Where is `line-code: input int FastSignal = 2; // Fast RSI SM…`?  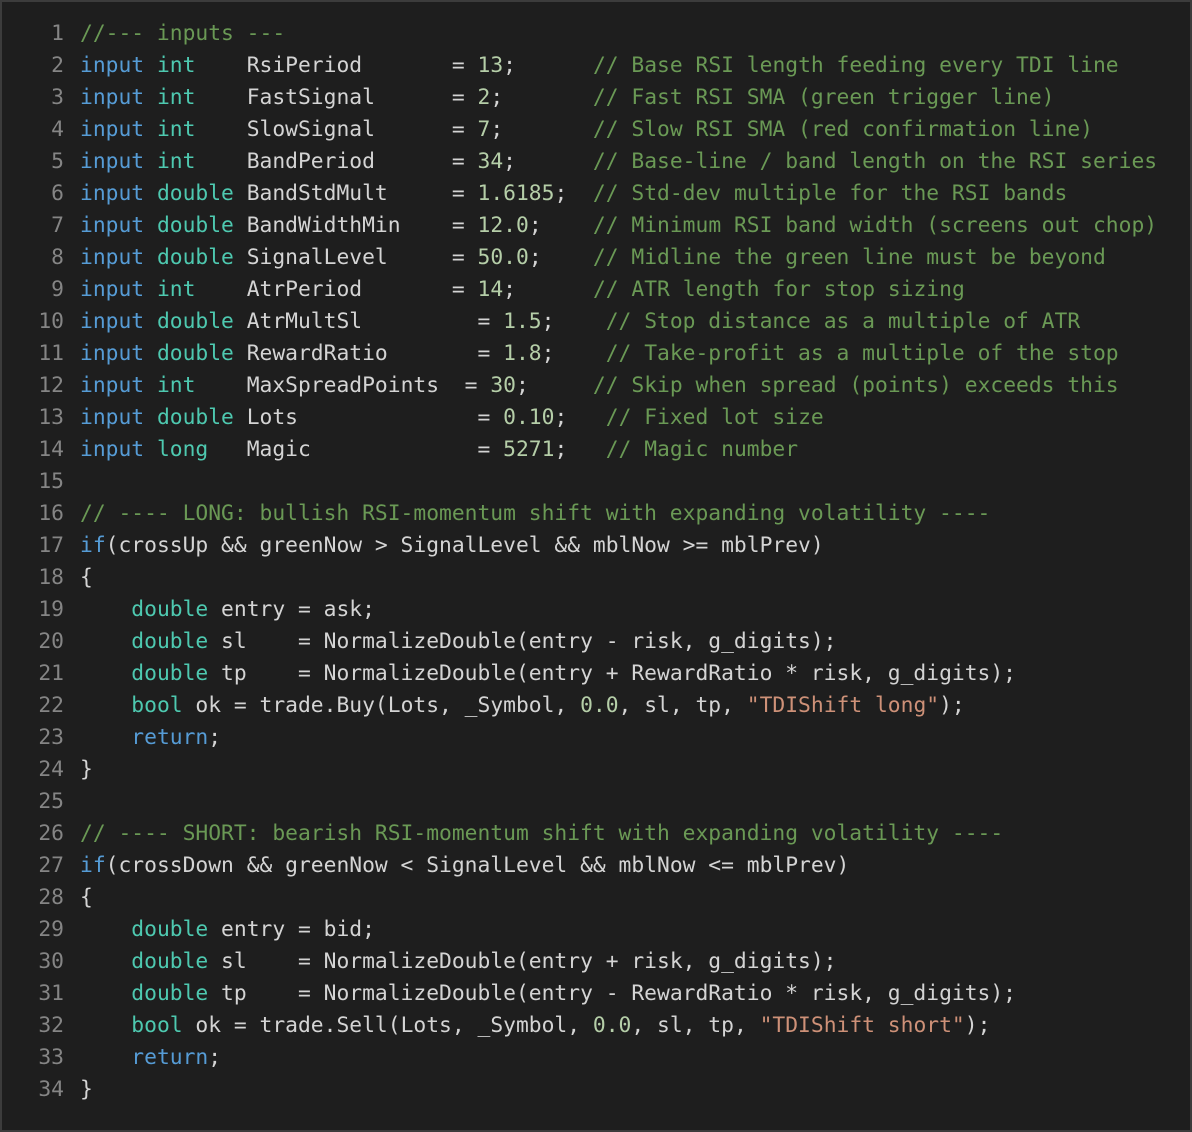
line-code: input int FastSignal = 2; // Fast RSI SM… is located at coordinates (627, 98).